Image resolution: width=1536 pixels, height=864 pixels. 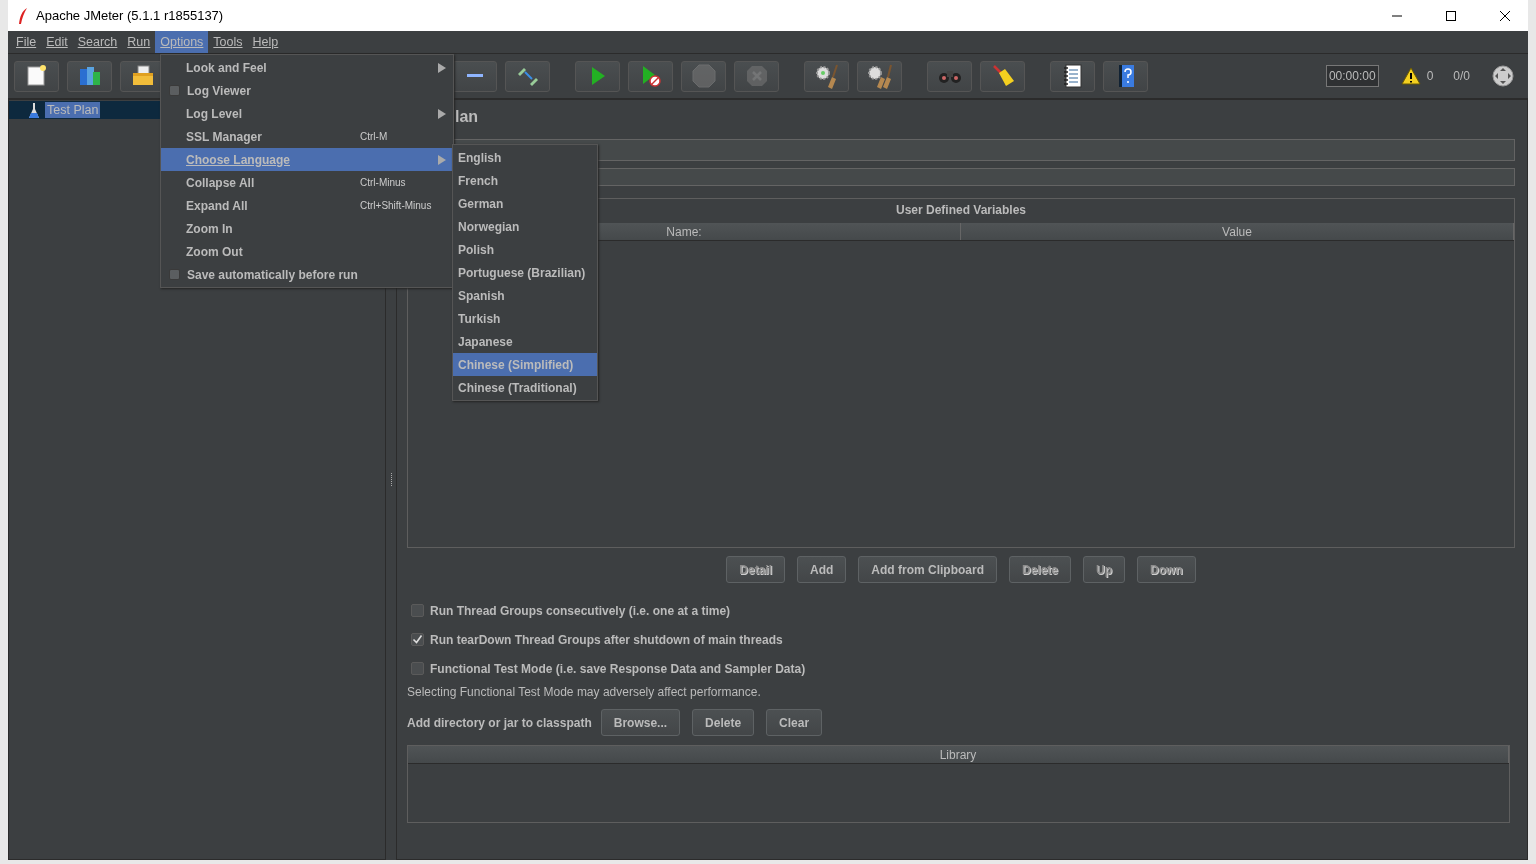 I want to click on menu-item: Collapse All Ctrl-Minus, so click(x=307, y=182).